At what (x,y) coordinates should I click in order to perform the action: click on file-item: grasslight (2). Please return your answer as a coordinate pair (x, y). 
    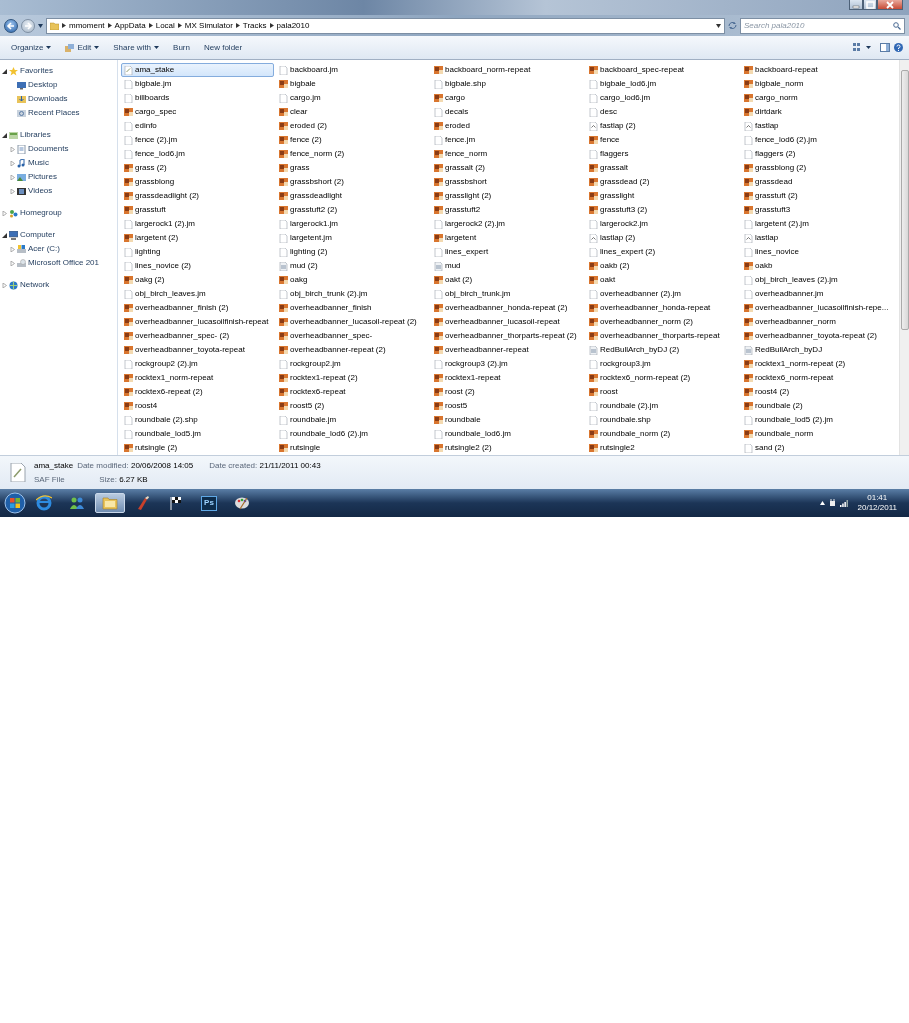
    Looking at the image, I should click on (507, 196).